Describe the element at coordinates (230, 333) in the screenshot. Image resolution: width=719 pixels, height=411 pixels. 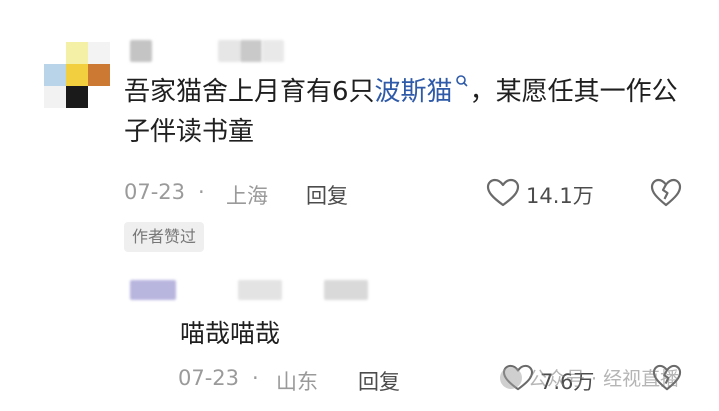
I see `reply-text: 喵哉喵哉` at that location.